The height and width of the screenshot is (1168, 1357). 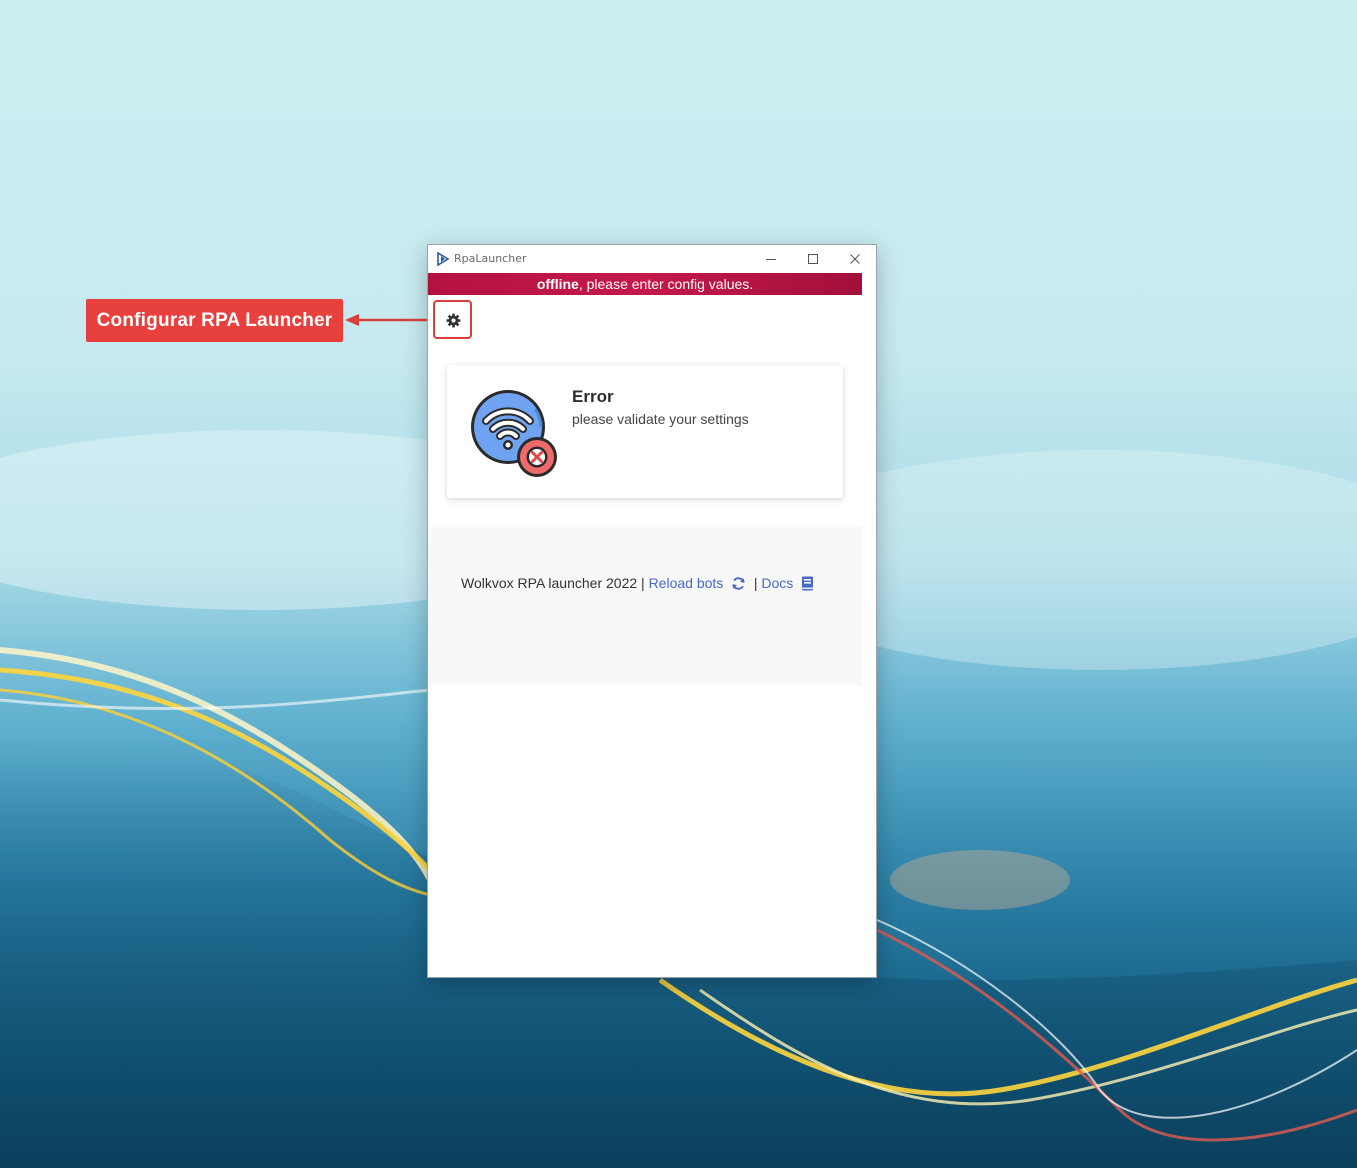 What do you see at coordinates (553, 583) in the screenshot?
I see `footer-prefix: Wolkvox RPA launcher 2022 |` at bounding box center [553, 583].